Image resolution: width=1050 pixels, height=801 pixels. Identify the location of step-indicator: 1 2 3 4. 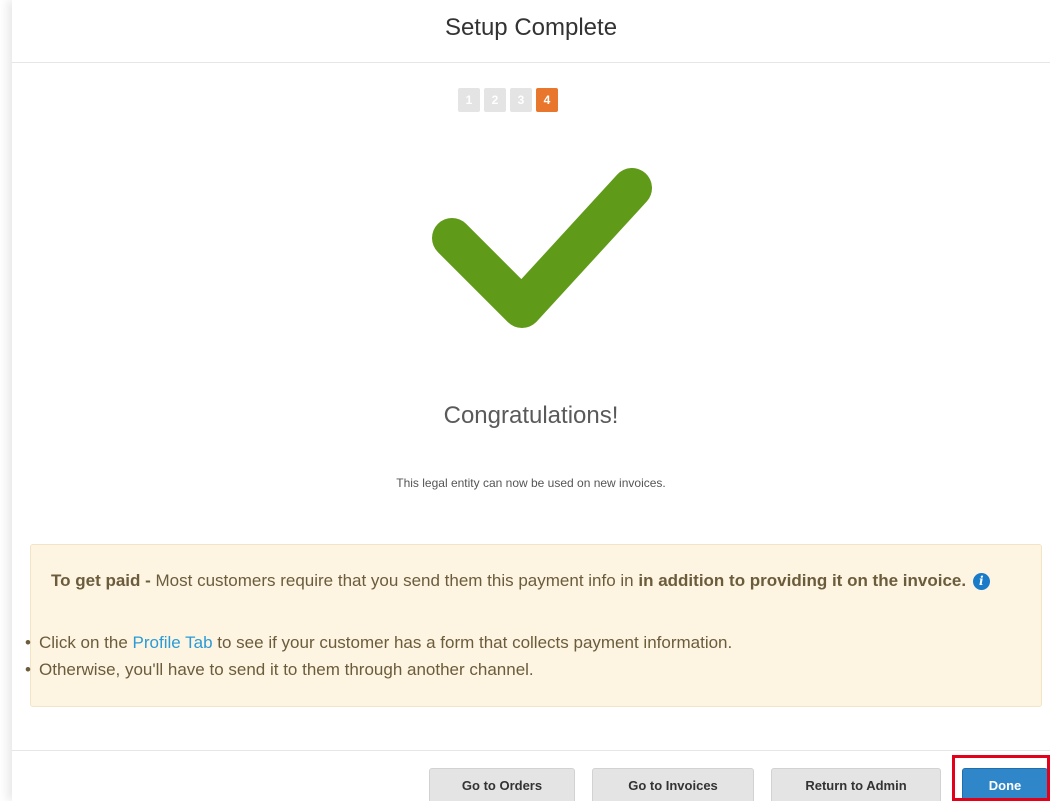
(508, 100).